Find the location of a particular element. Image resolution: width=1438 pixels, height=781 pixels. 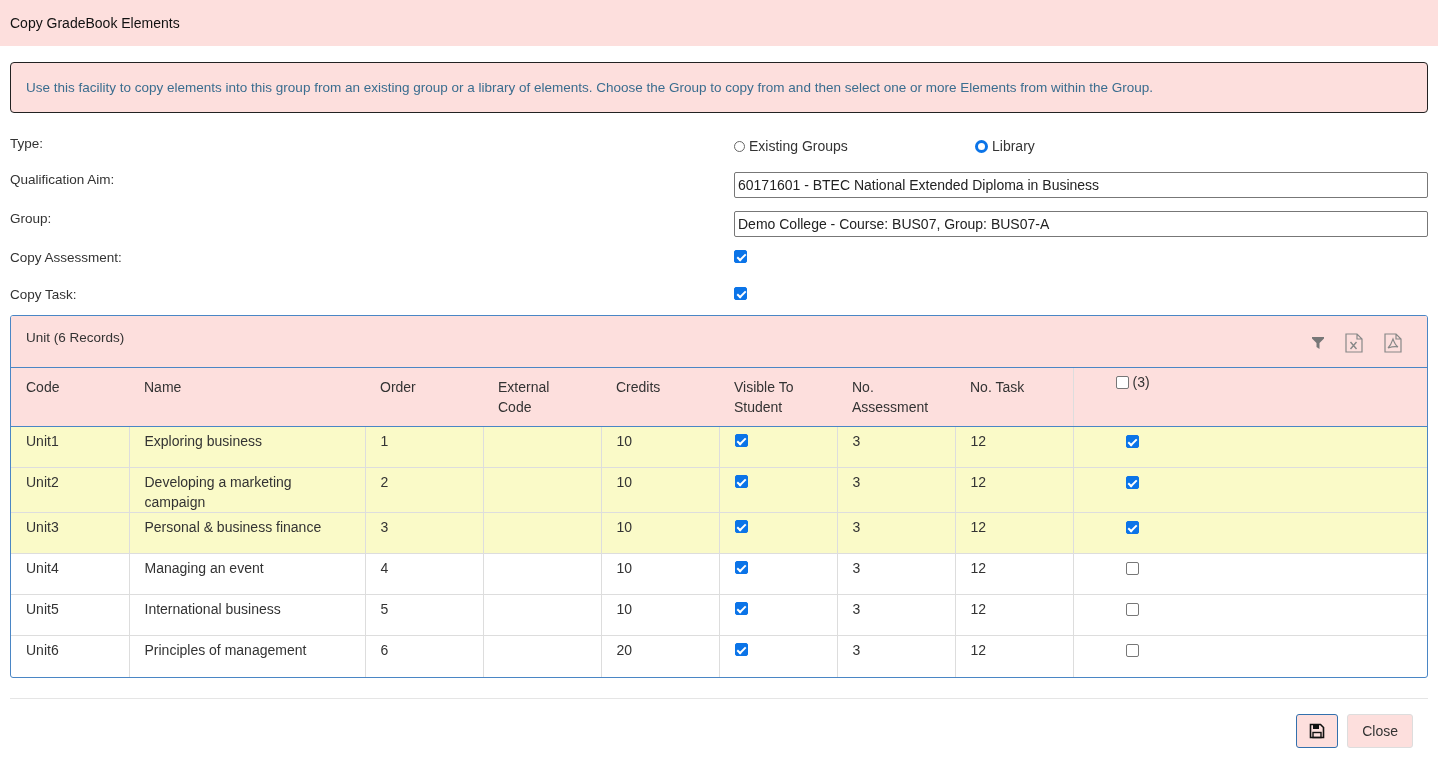

table-cell: Unit2 is located at coordinates (42, 482).